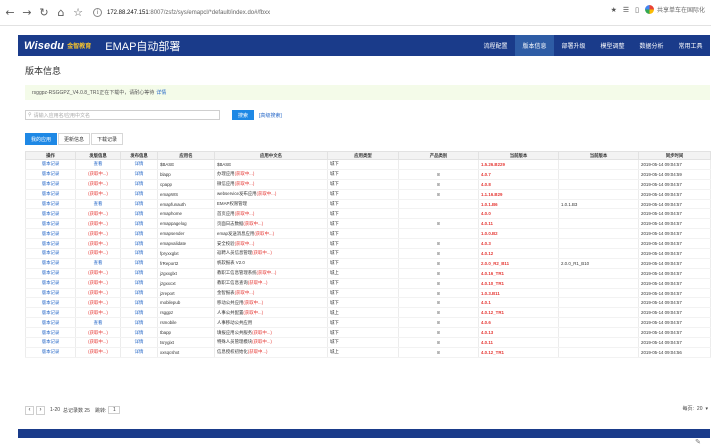 The image size is (711, 448). I want to click on tab-download-log: 下载记录, so click(107, 139).